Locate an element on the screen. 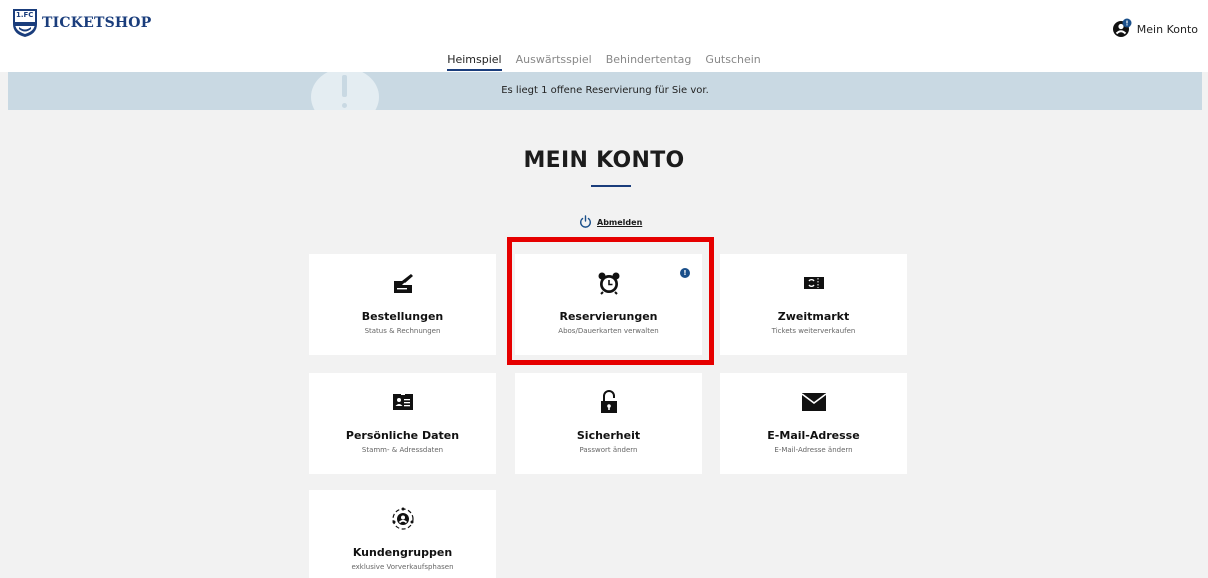 The image size is (1208, 578). alarm-clock-icon is located at coordinates (609, 285).